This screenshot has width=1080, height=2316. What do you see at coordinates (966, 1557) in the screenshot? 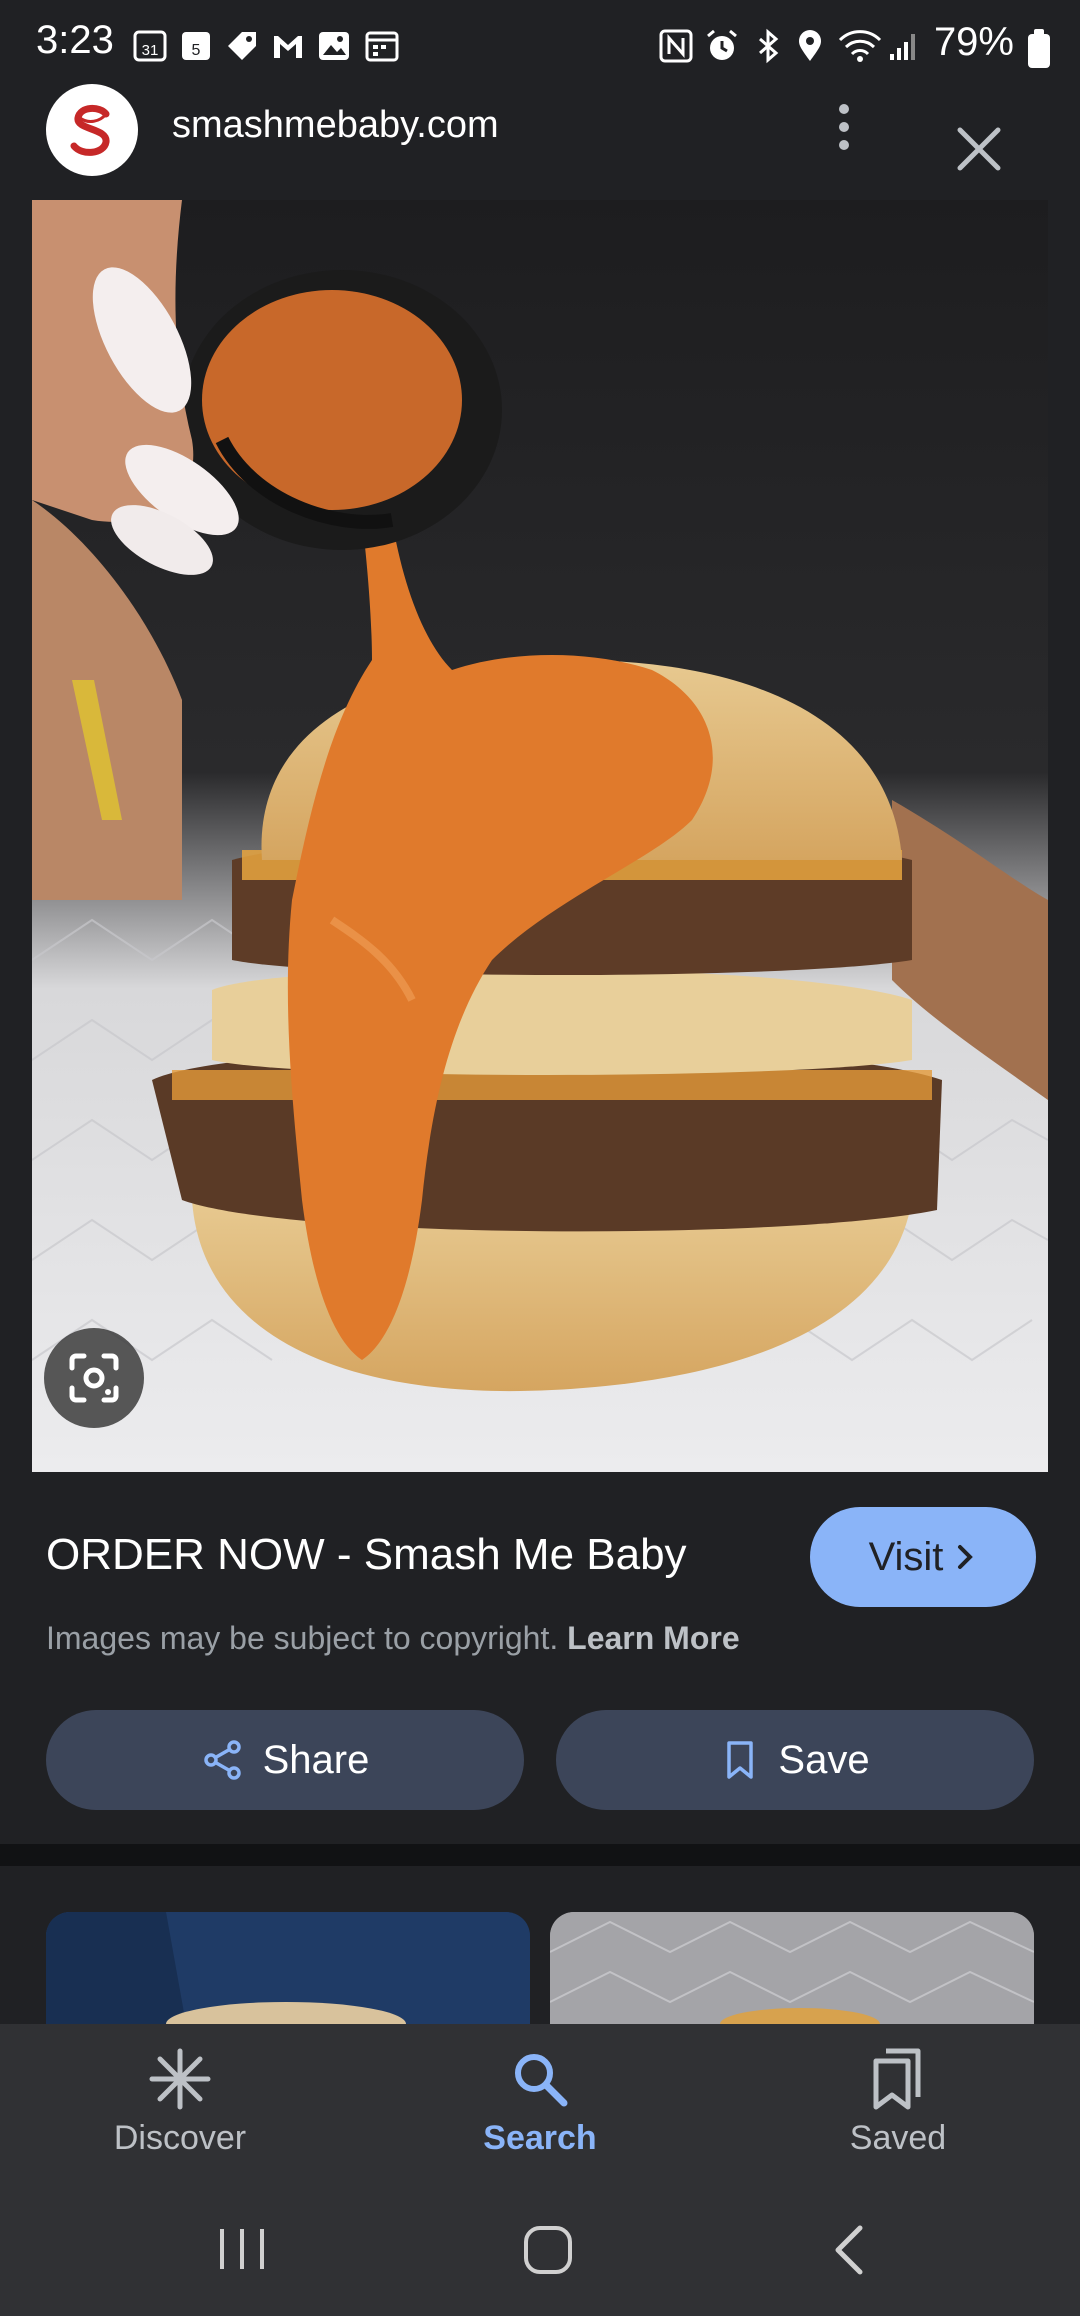
I see `chevron-right-icon` at bounding box center [966, 1557].